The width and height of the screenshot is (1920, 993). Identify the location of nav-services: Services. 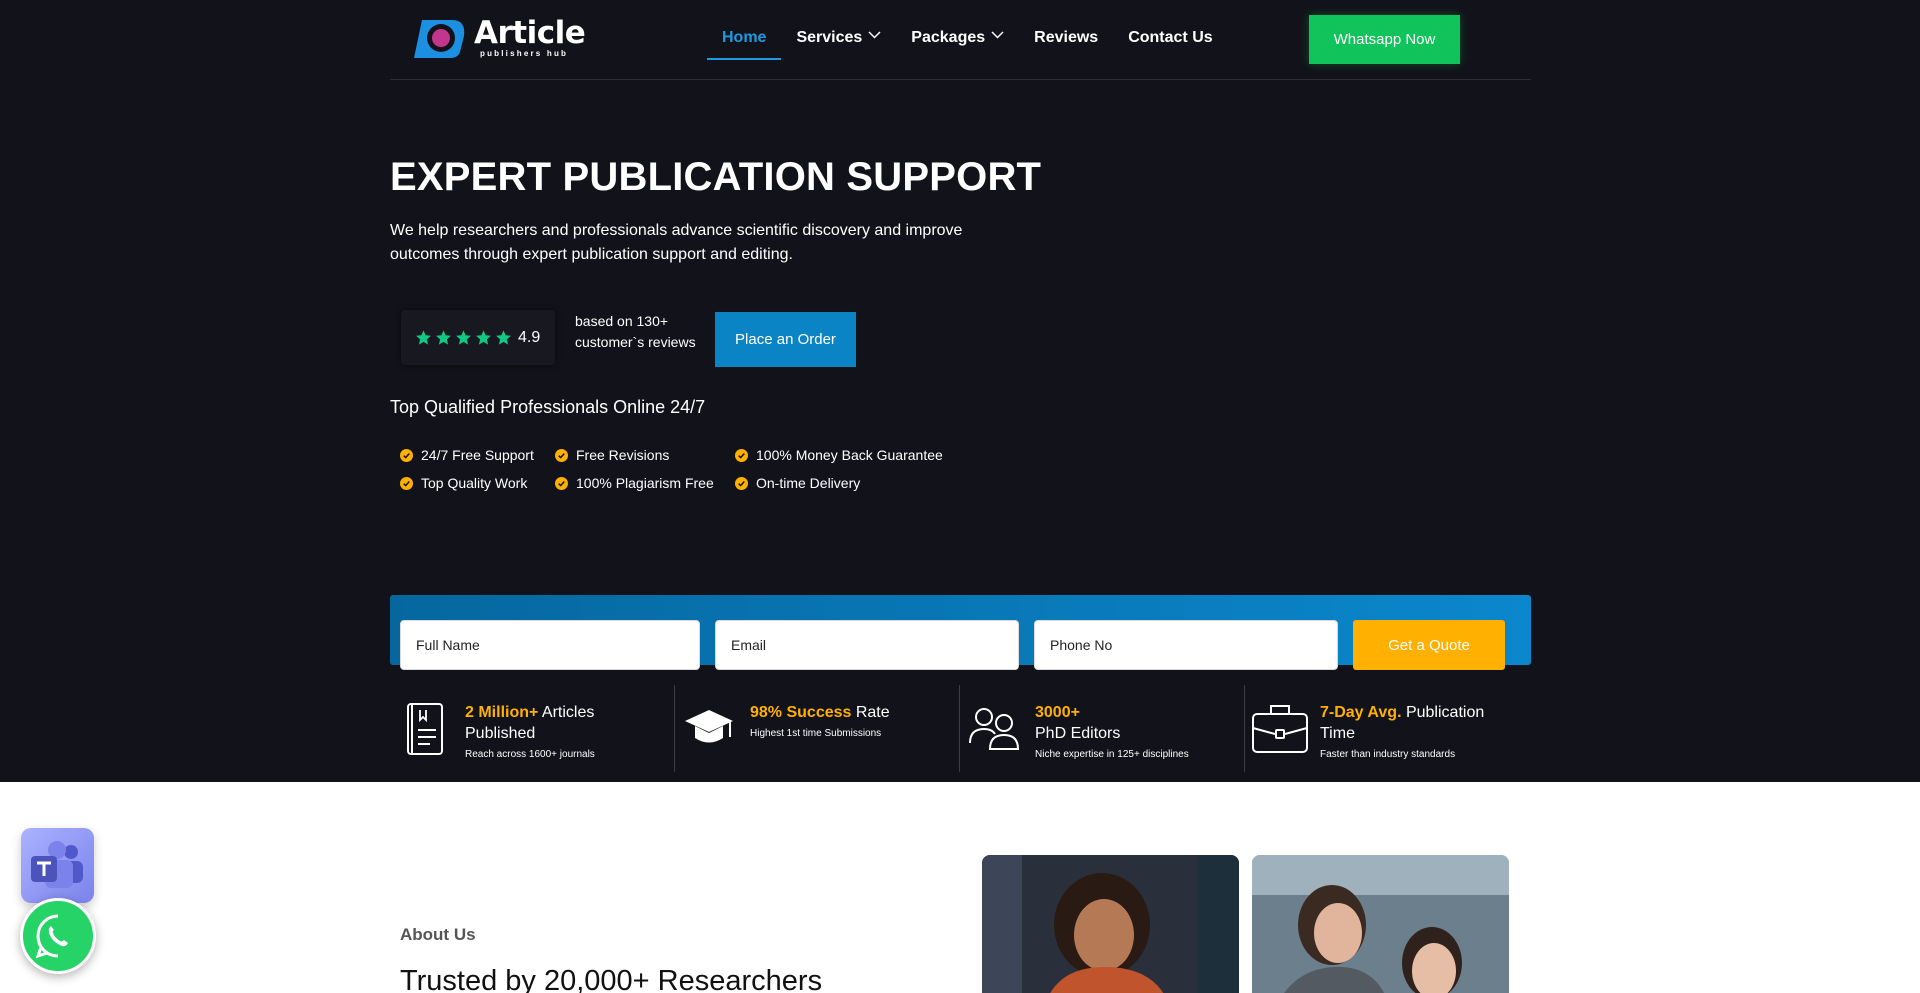
(838, 30).